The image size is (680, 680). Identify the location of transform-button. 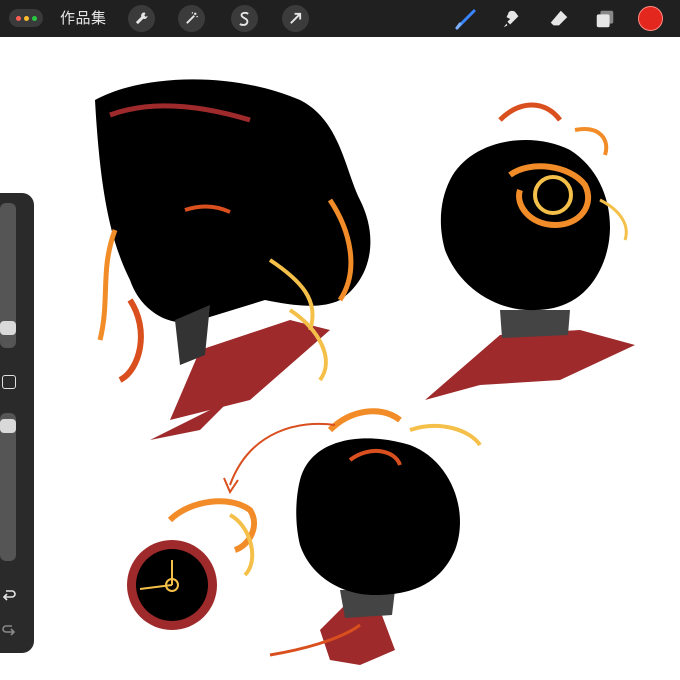
(295, 18).